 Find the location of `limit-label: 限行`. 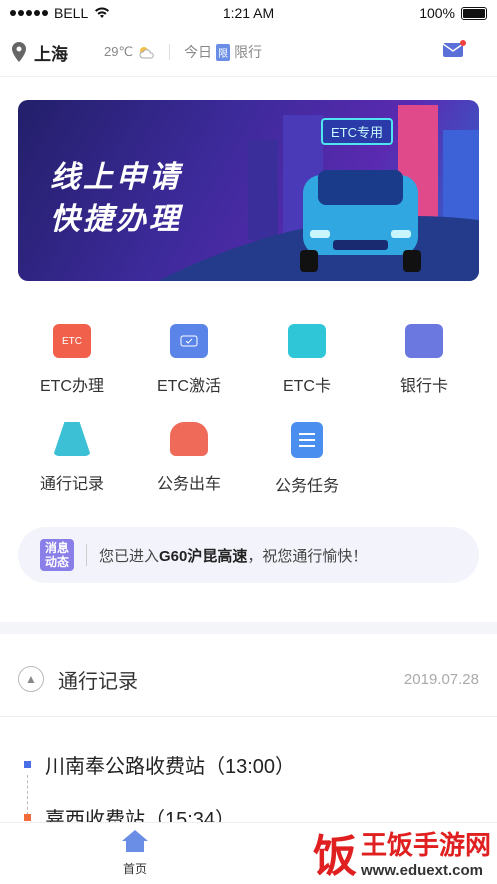

limit-label: 限行 is located at coordinates (248, 52).